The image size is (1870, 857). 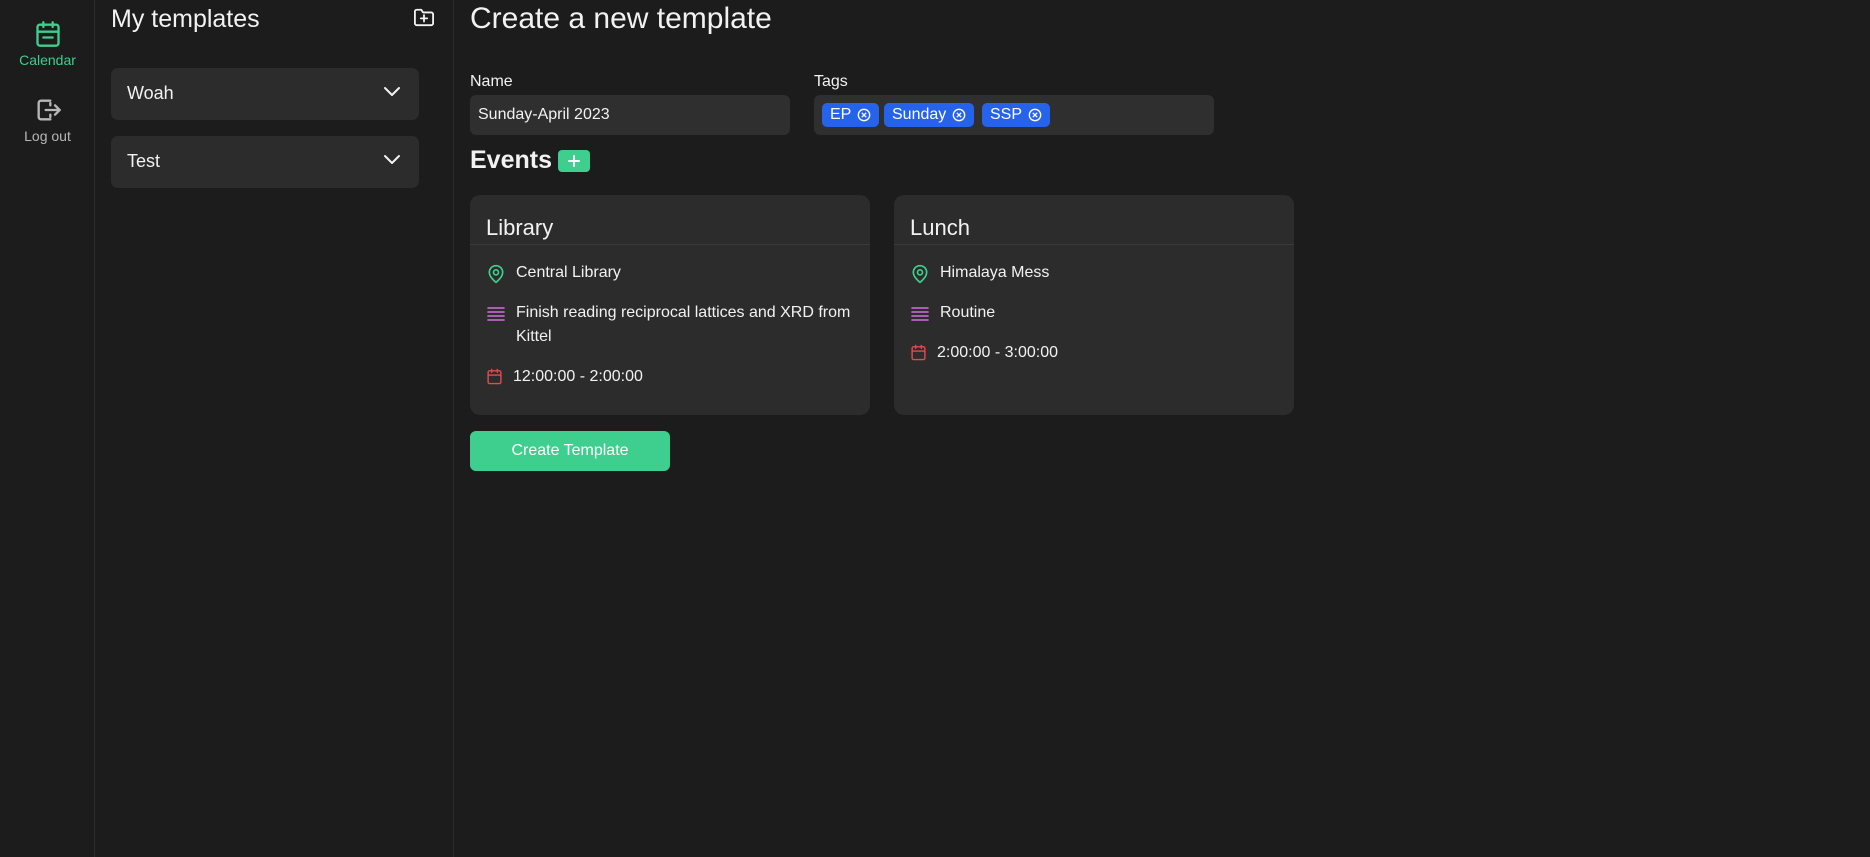 What do you see at coordinates (47, 136) in the screenshot?
I see `nav-logout-label: Log out` at bounding box center [47, 136].